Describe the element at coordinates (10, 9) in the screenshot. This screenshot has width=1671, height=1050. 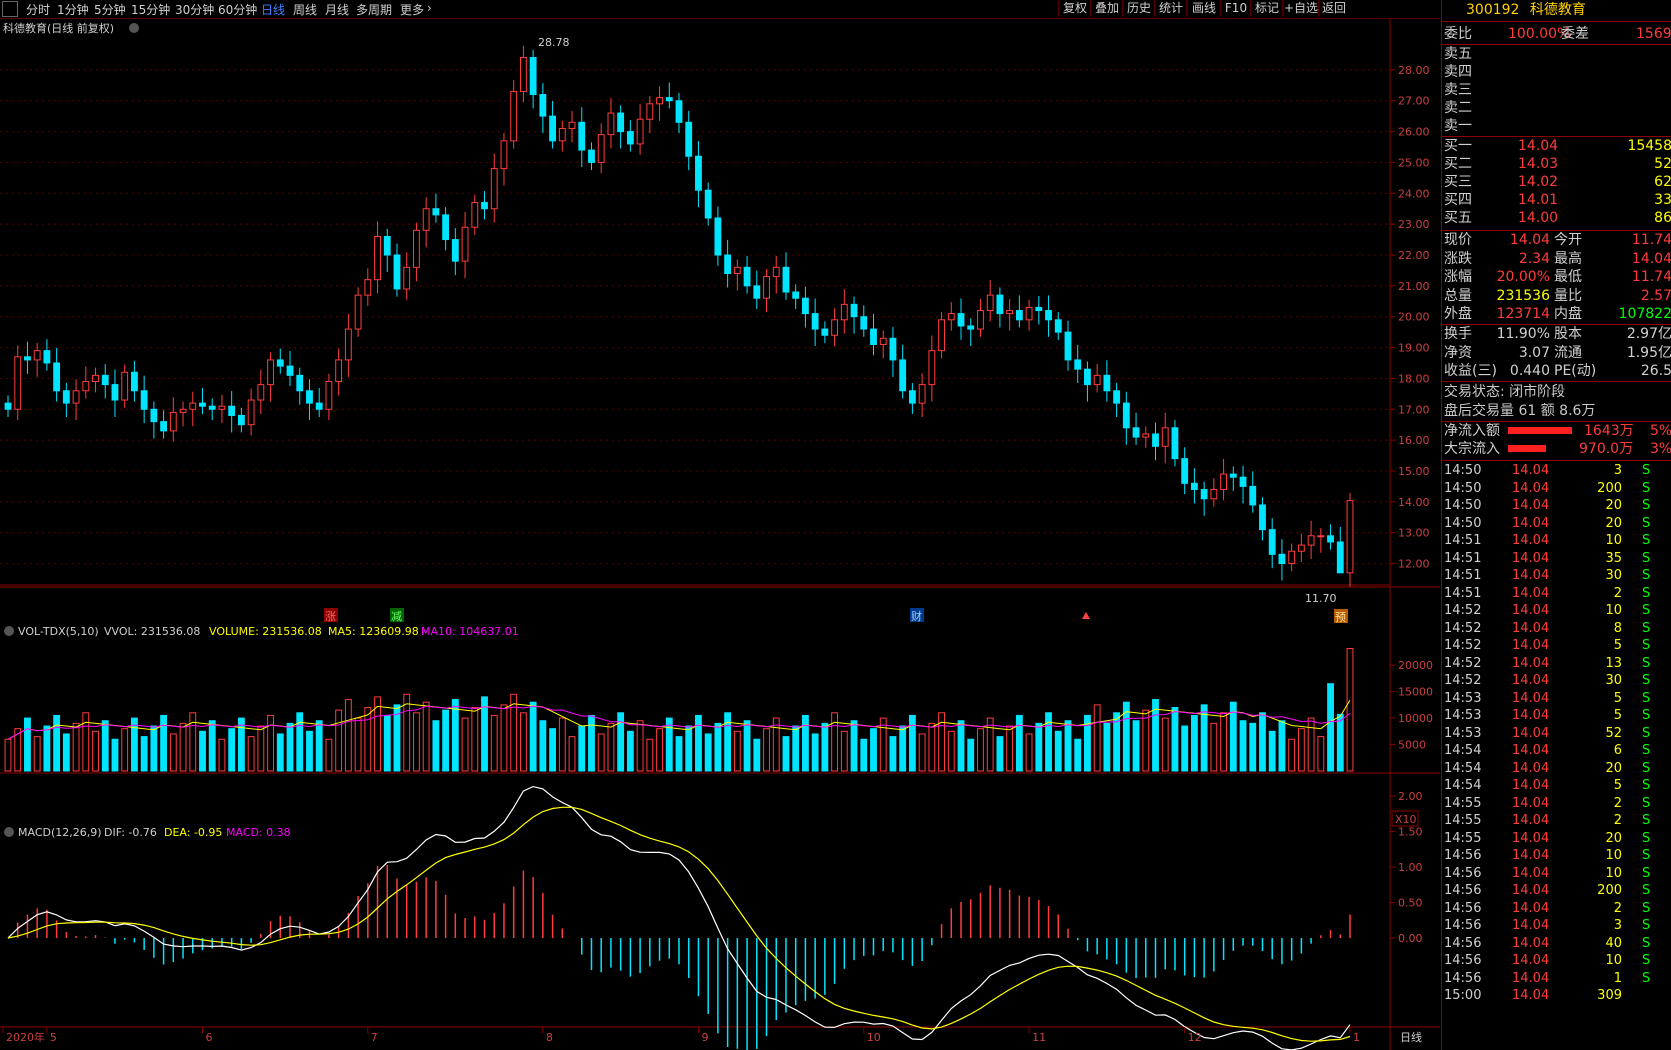
I see `menu-icon` at that location.